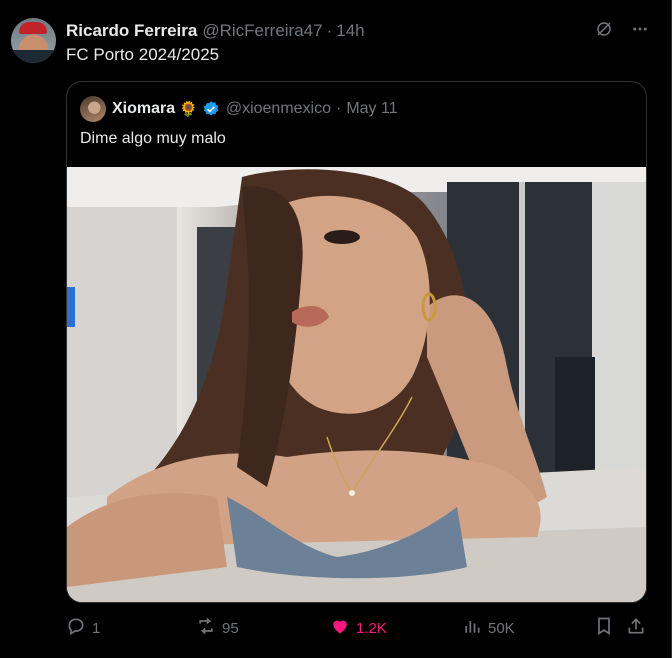 The height and width of the screenshot is (658, 672). I want to click on sunflower-emoji: 🌻, so click(188, 109).